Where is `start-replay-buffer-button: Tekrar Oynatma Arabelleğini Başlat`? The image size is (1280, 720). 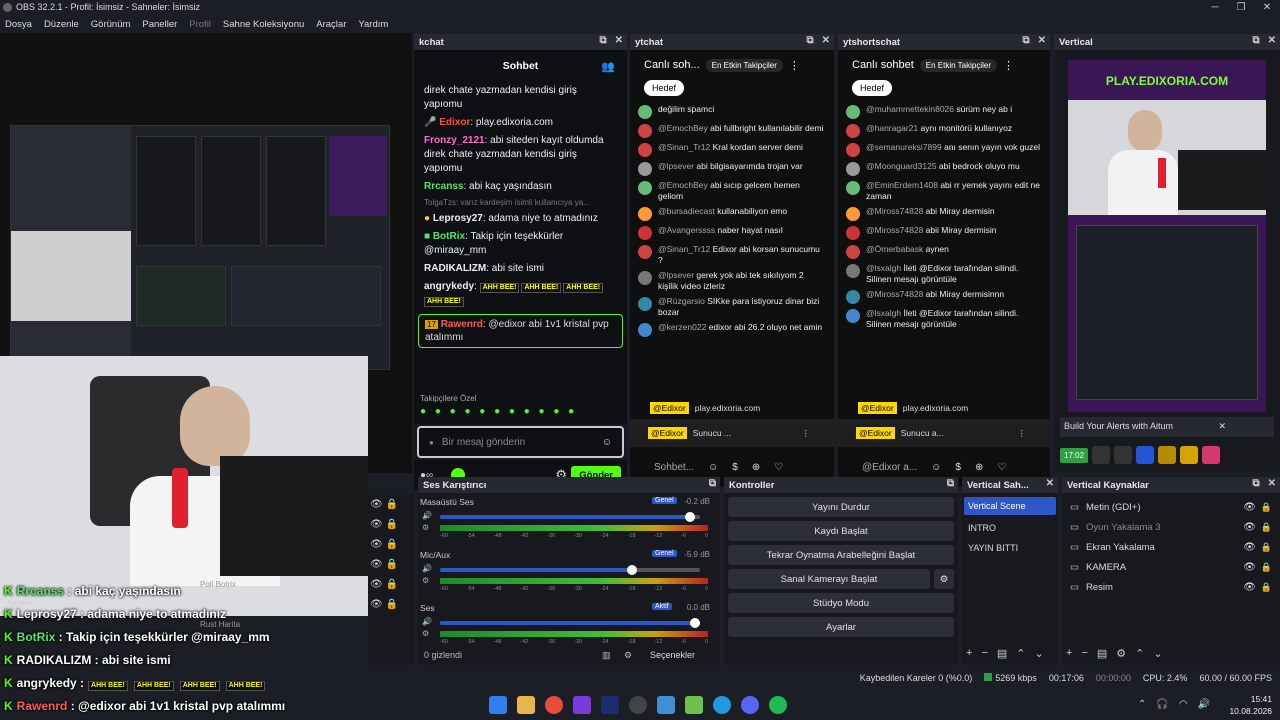
start-replay-buffer-button: Tekrar Oynatma Arabelleğini Başlat is located at coordinates (841, 555).